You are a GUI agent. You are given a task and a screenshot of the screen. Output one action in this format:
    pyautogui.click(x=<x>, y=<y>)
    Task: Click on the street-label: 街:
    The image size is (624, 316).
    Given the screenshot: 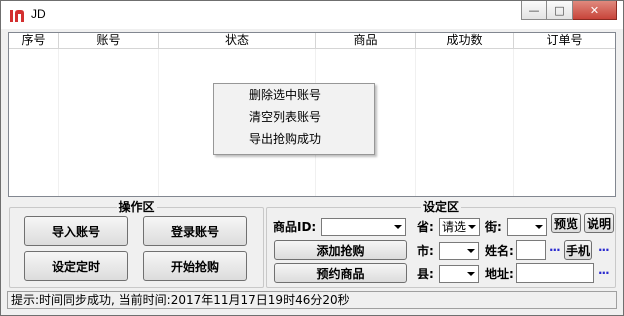 What is the action you would take?
    pyautogui.click(x=493, y=227)
    